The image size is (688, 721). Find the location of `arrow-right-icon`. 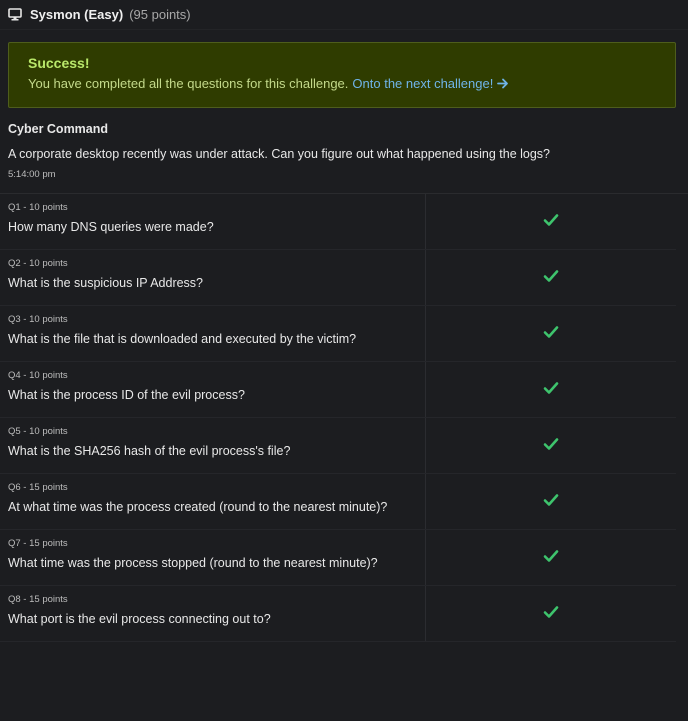

arrow-right-icon is located at coordinates (503, 83).